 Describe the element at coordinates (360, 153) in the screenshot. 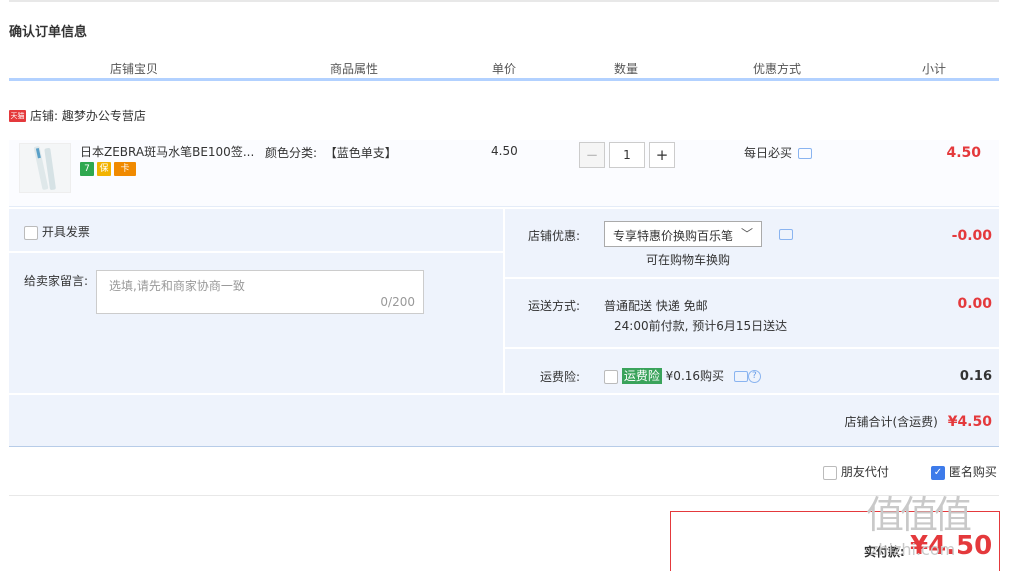

I see `attr-value: 【蓝色单支】` at that location.